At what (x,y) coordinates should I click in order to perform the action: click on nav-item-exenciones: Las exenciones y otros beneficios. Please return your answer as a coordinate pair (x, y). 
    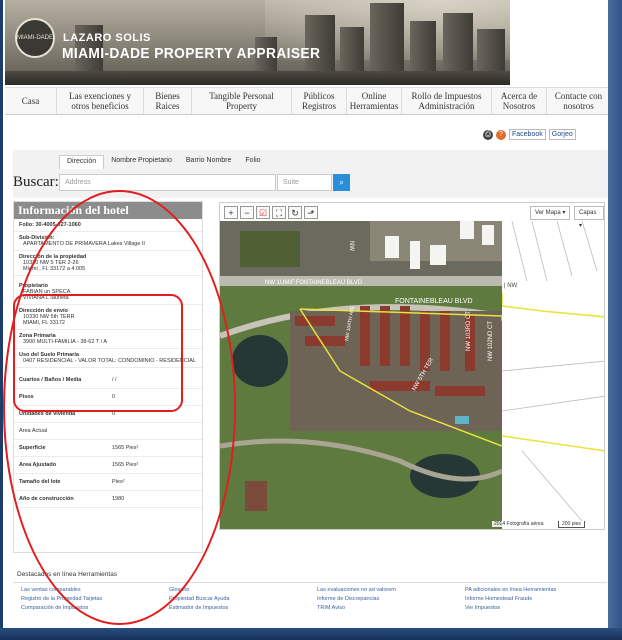
    Looking at the image, I should click on (100, 101).